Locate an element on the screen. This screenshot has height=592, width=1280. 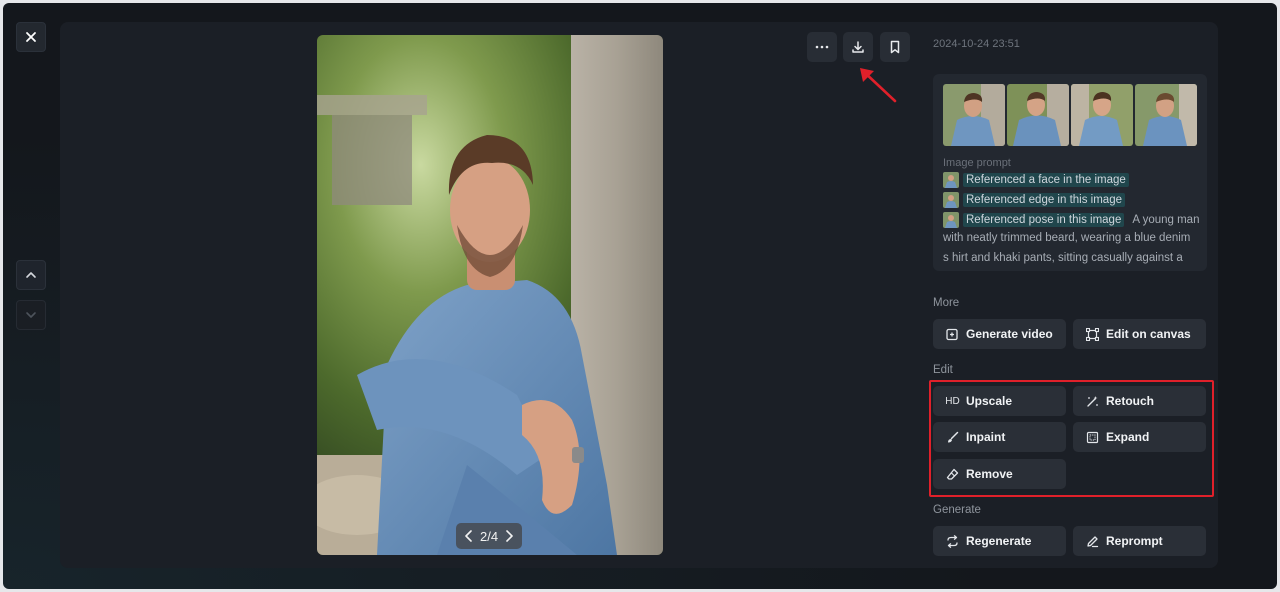
reference-tag-face: Referenced a face in the image is located at coordinates (1046, 180).